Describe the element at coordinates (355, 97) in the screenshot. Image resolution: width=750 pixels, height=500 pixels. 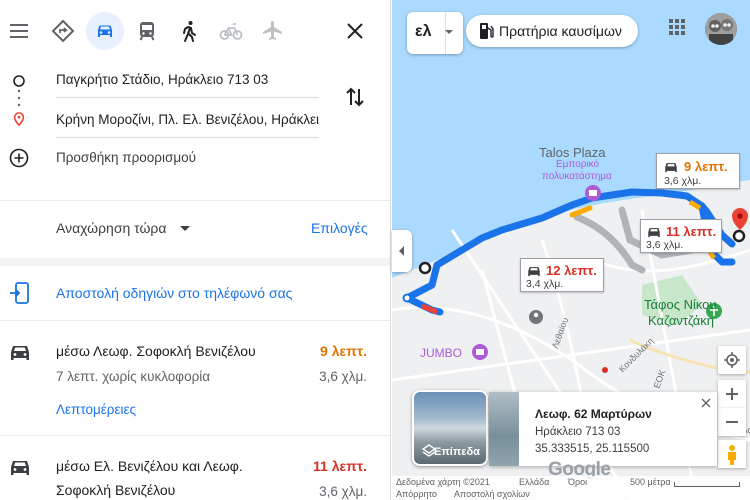
I see `swap-icon` at that location.